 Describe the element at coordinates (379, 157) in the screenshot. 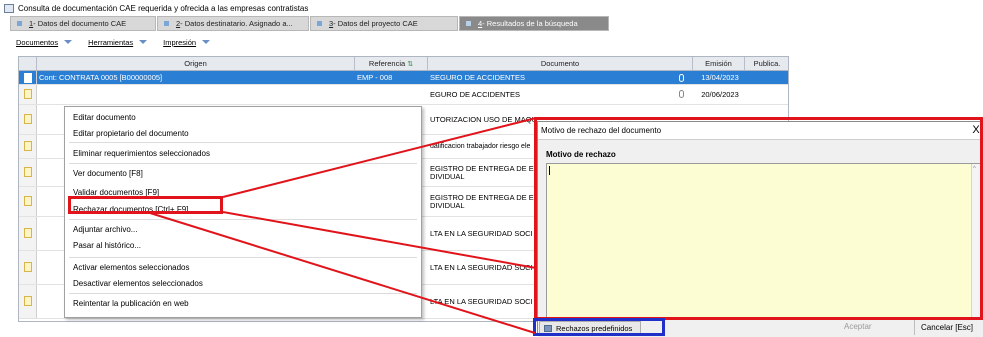

I see `annotation-line-top` at that location.